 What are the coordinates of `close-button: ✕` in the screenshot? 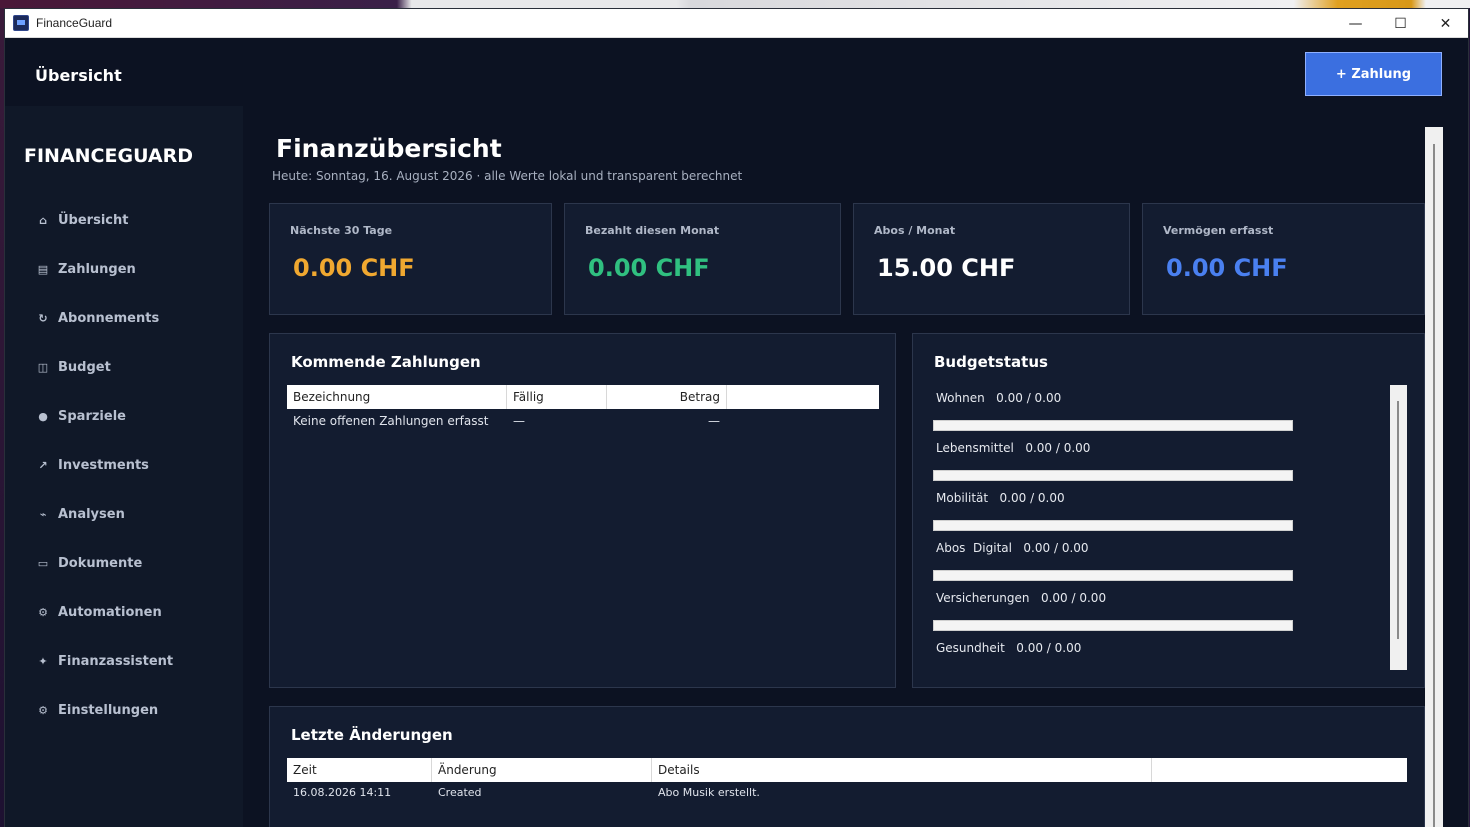 It's located at (1445, 23).